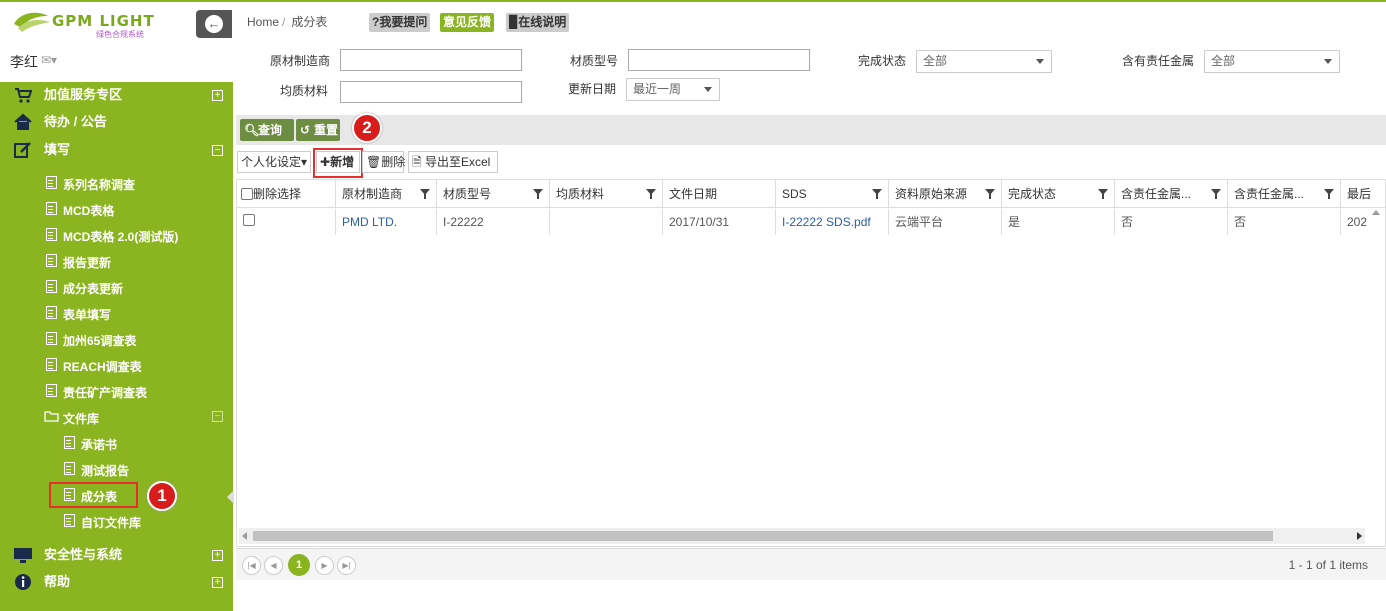 The image size is (1386, 611). I want to click on ask-question-button: ?我要提问, so click(400, 22).